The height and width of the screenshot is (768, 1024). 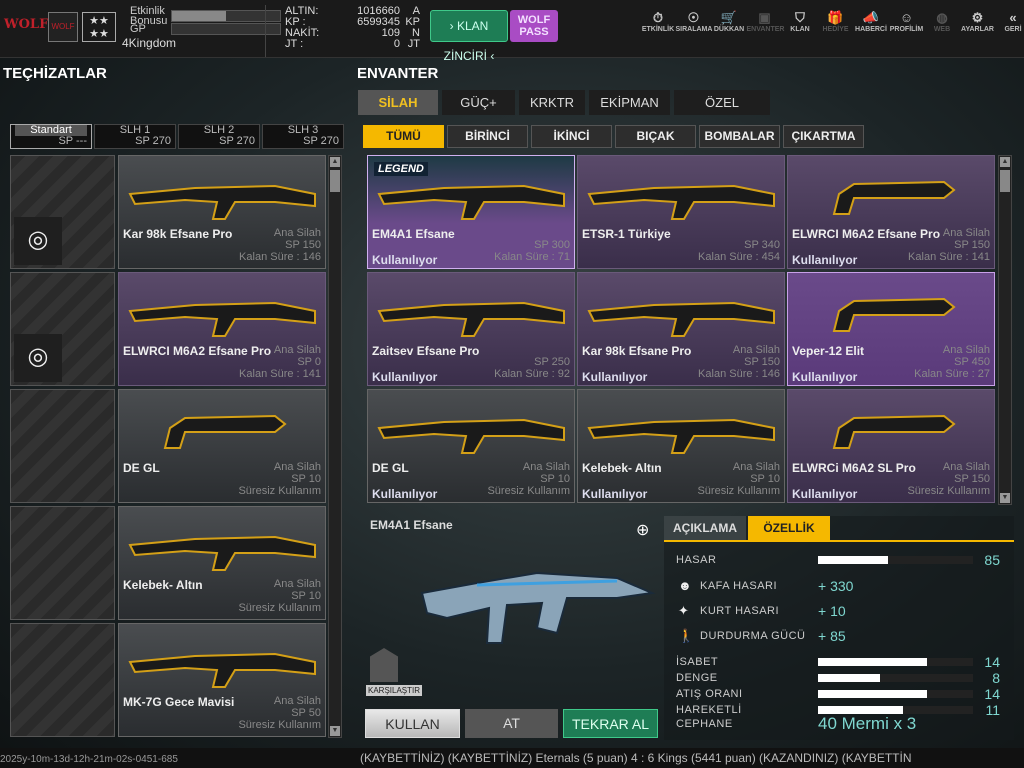 I want to click on currency-unit: JT, so click(x=413, y=44).